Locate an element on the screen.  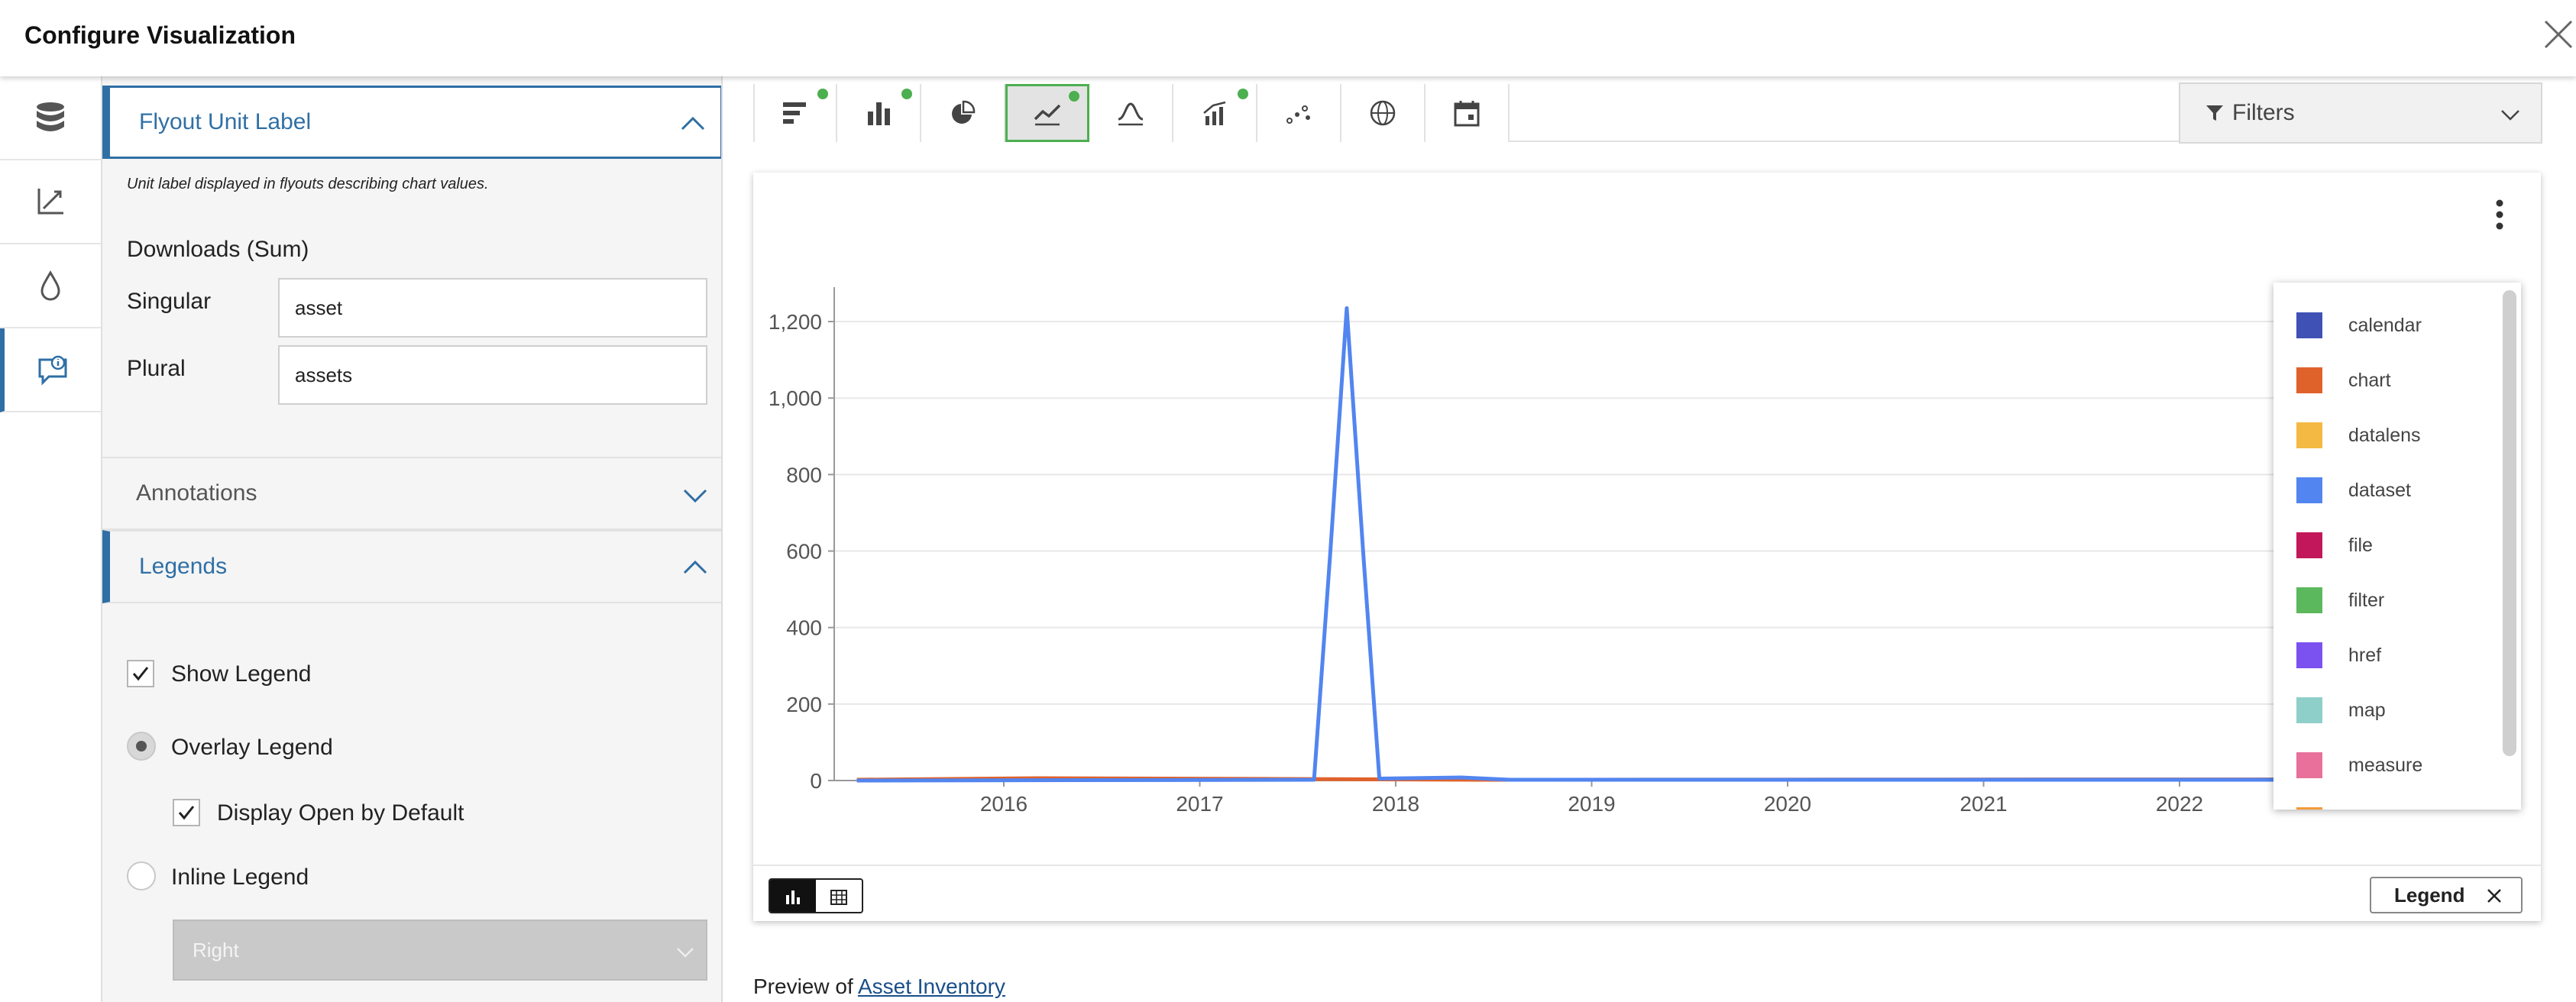
legend-item-file: file is located at coordinates (2334, 545).